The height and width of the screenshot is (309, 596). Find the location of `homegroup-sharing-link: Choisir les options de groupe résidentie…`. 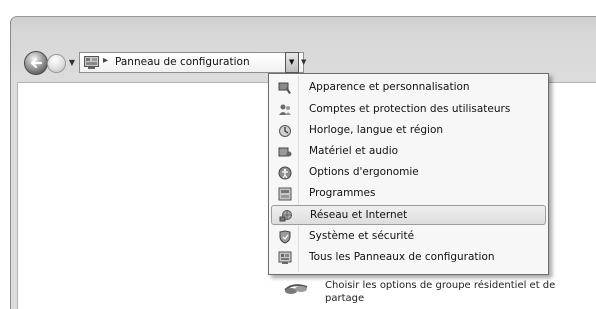

homegroup-sharing-link: Choisir les options de groupe résidentie… is located at coordinates (459, 292).